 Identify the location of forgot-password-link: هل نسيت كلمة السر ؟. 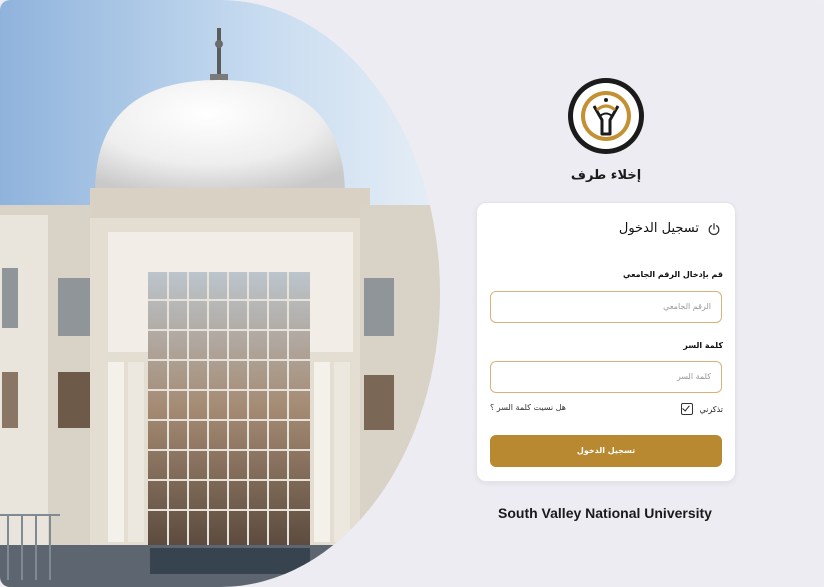
(528, 407).